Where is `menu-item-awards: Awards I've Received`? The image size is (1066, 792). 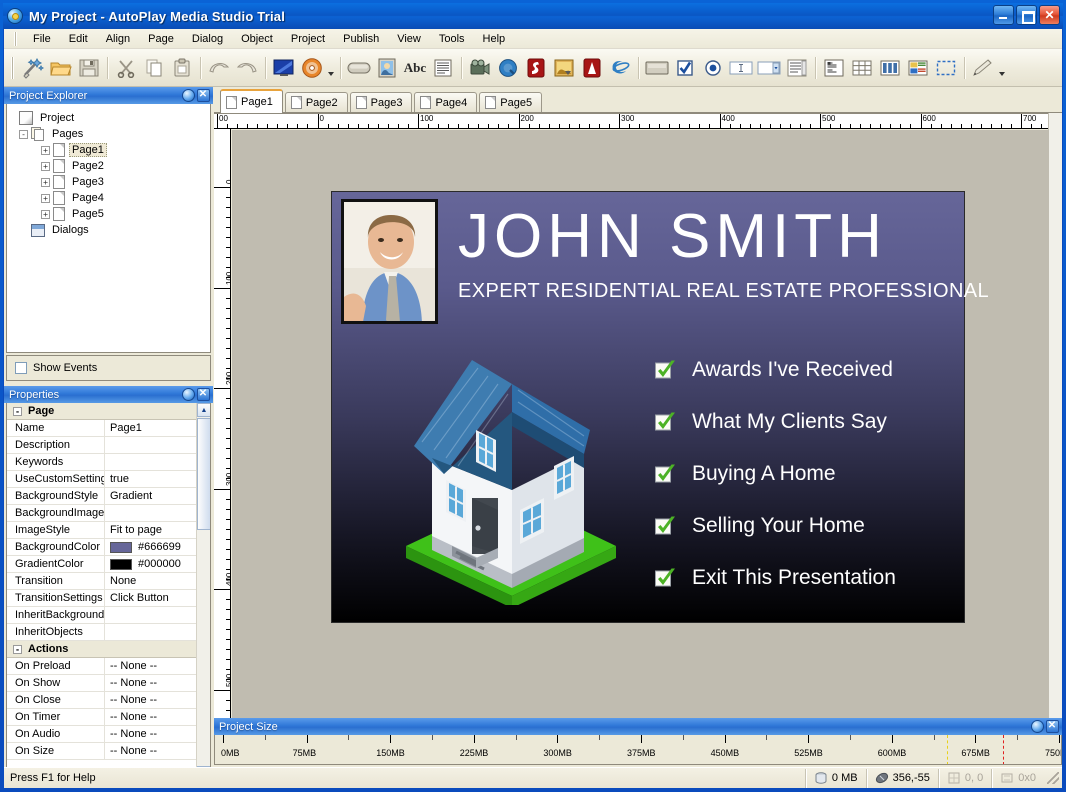 menu-item-awards: Awards I've Received is located at coordinates (775, 370).